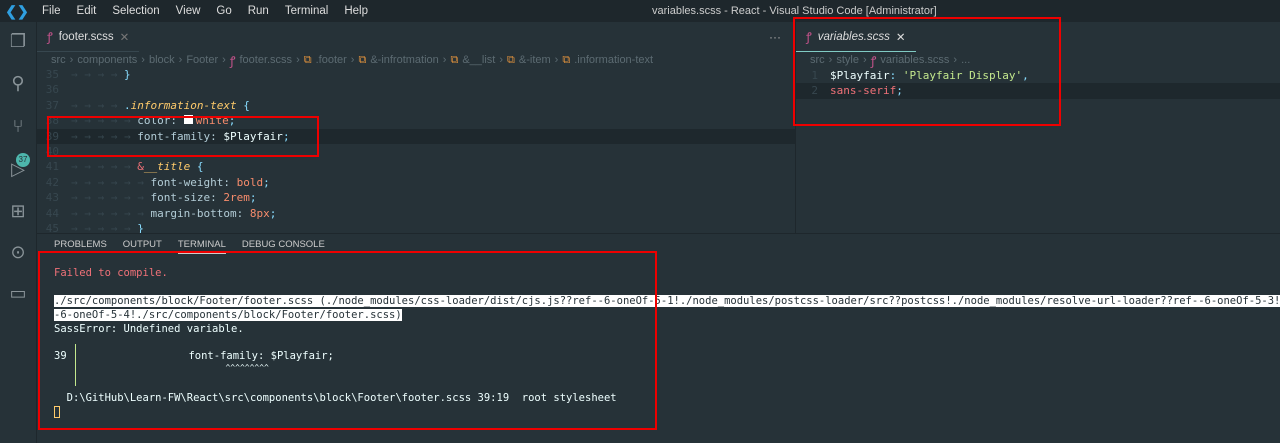 The width and height of the screenshot is (1280, 443). I want to click on menu-help: Help, so click(356, 11).